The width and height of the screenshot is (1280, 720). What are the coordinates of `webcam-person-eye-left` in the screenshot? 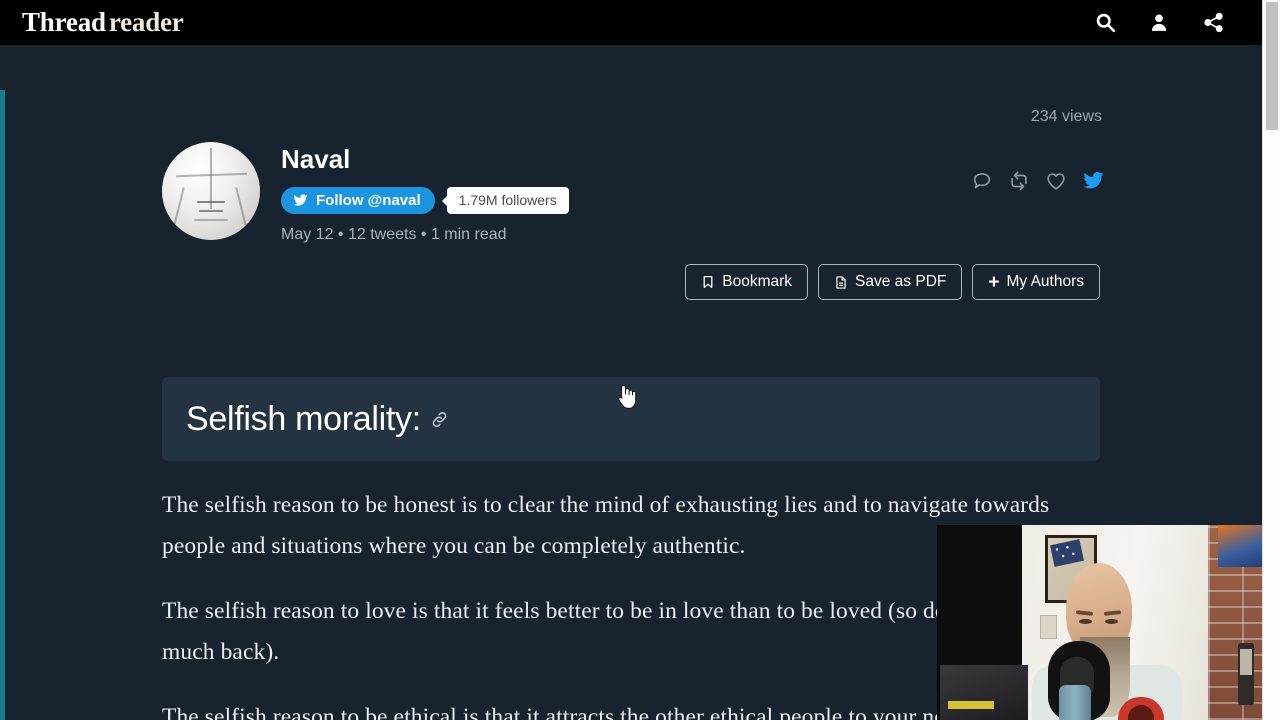 It's located at (1085, 621).